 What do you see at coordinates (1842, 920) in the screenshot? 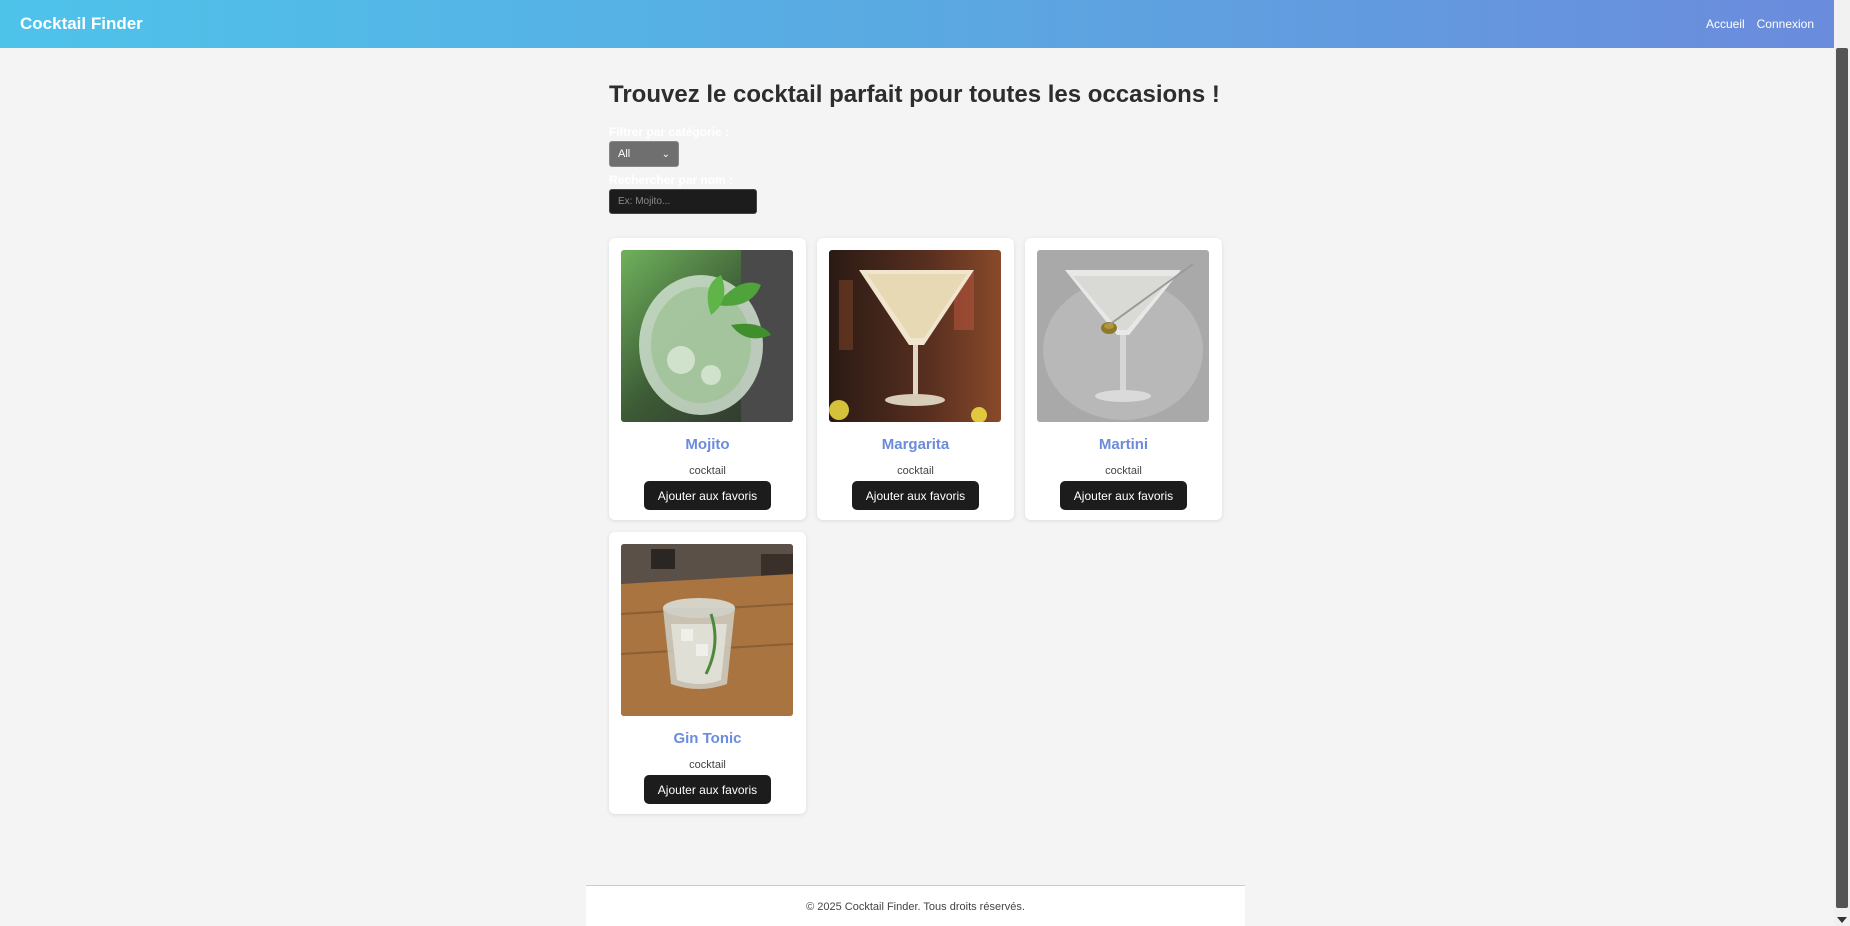
I see `scroll-down-arrow-icon` at bounding box center [1842, 920].